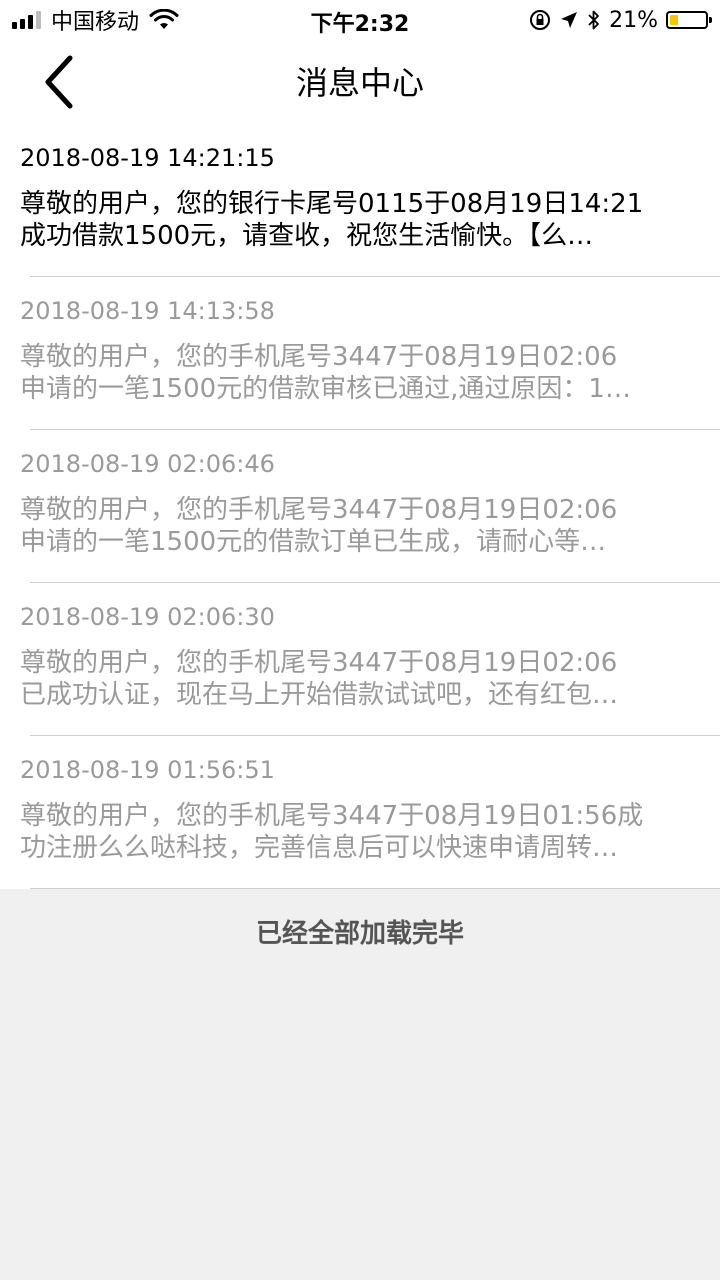 The height and width of the screenshot is (1280, 720). I want to click on status-bar: 中国移动 下午2:32 21%, so click(360, 20).